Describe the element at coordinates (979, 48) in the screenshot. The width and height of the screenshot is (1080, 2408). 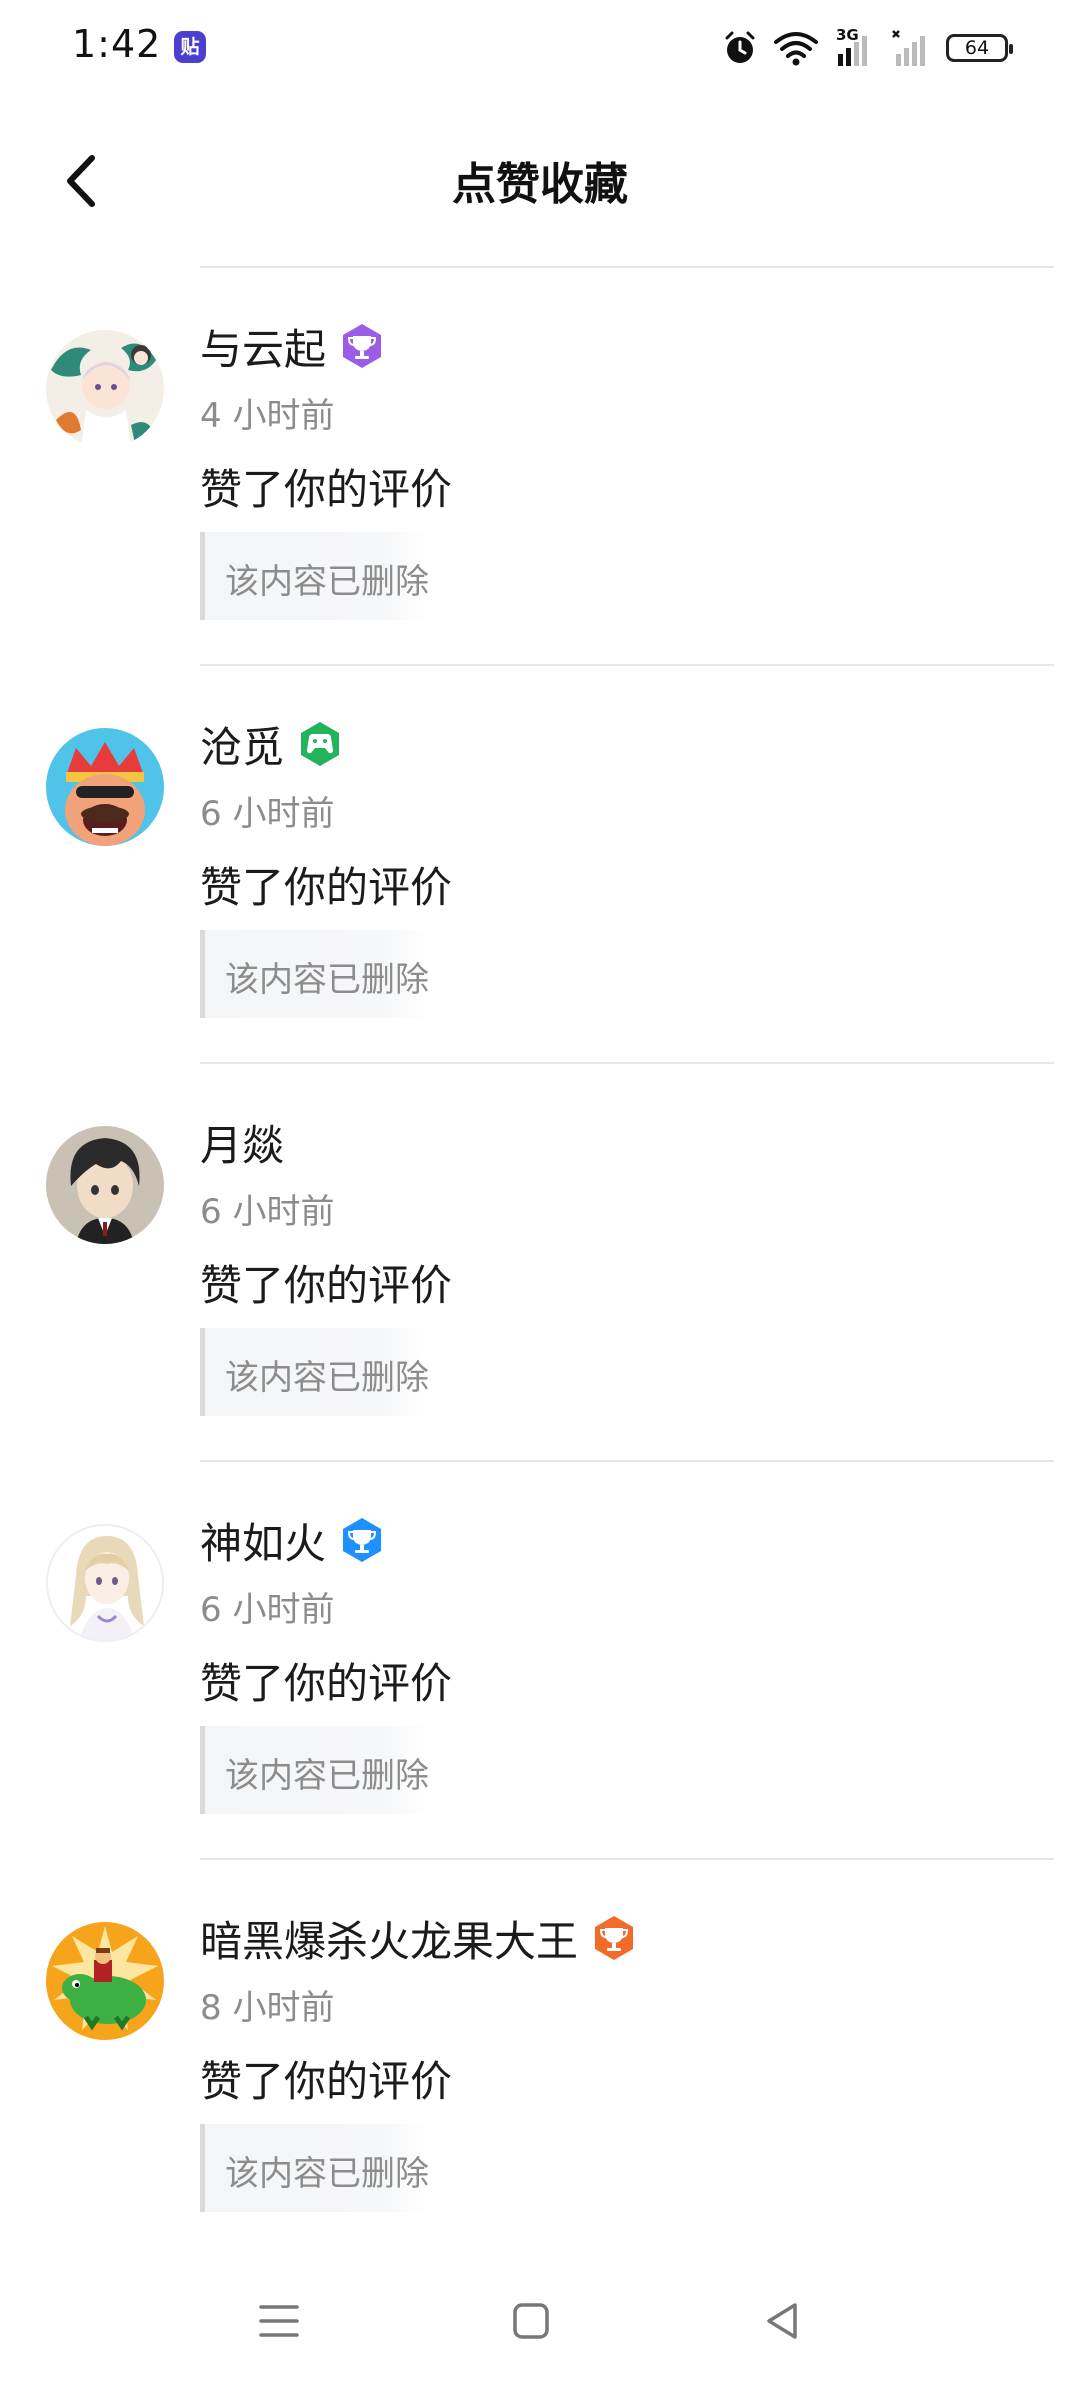
I see `battery-indicator: 64` at that location.